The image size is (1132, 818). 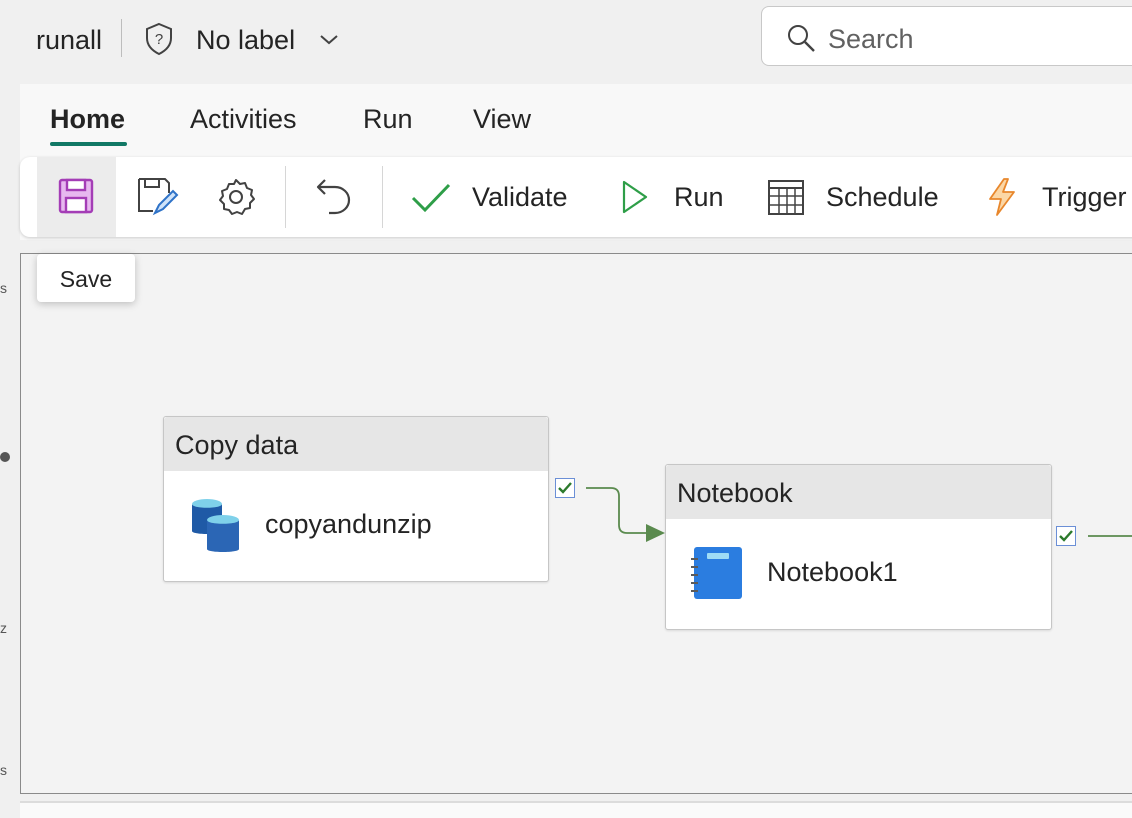 What do you see at coordinates (786, 197) in the screenshot?
I see `calendar-icon` at bounding box center [786, 197].